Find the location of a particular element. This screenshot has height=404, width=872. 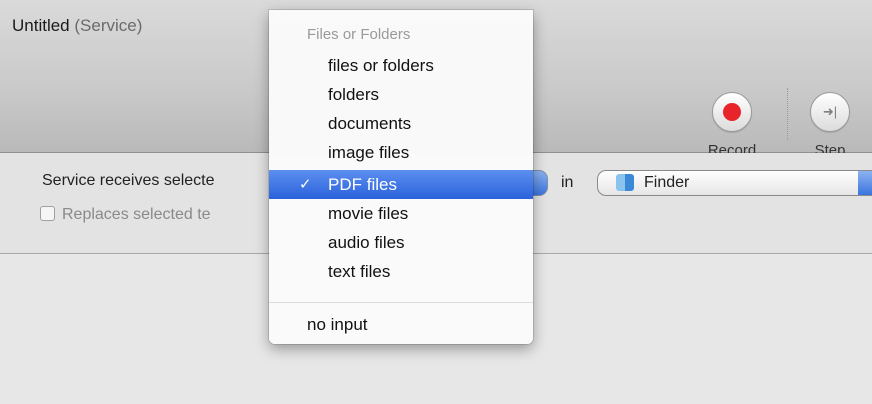

menu-item-audio-files: audio files is located at coordinates (401, 242).